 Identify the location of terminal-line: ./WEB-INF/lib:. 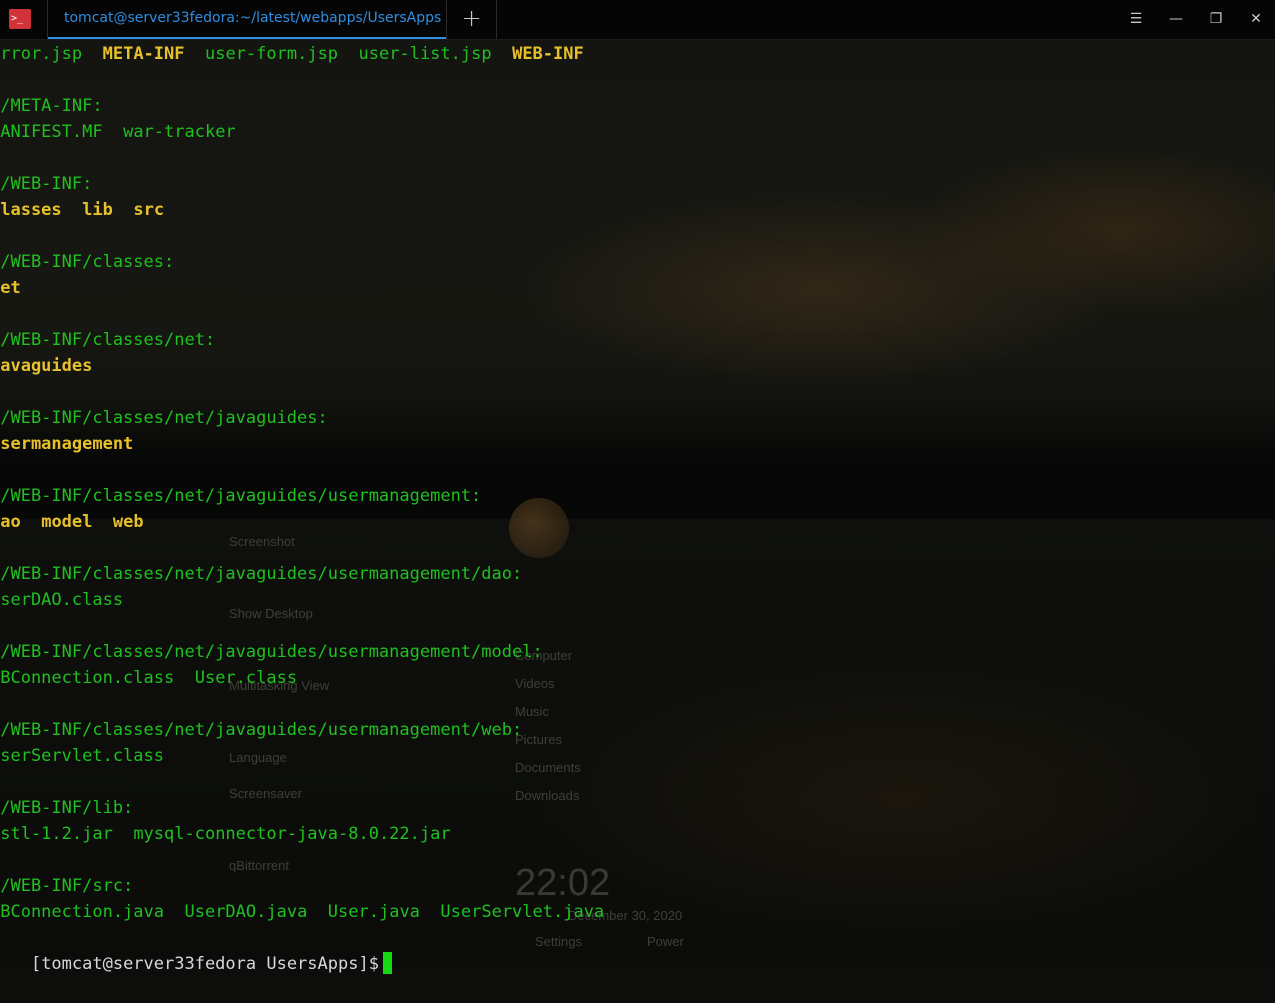
(66, 808).